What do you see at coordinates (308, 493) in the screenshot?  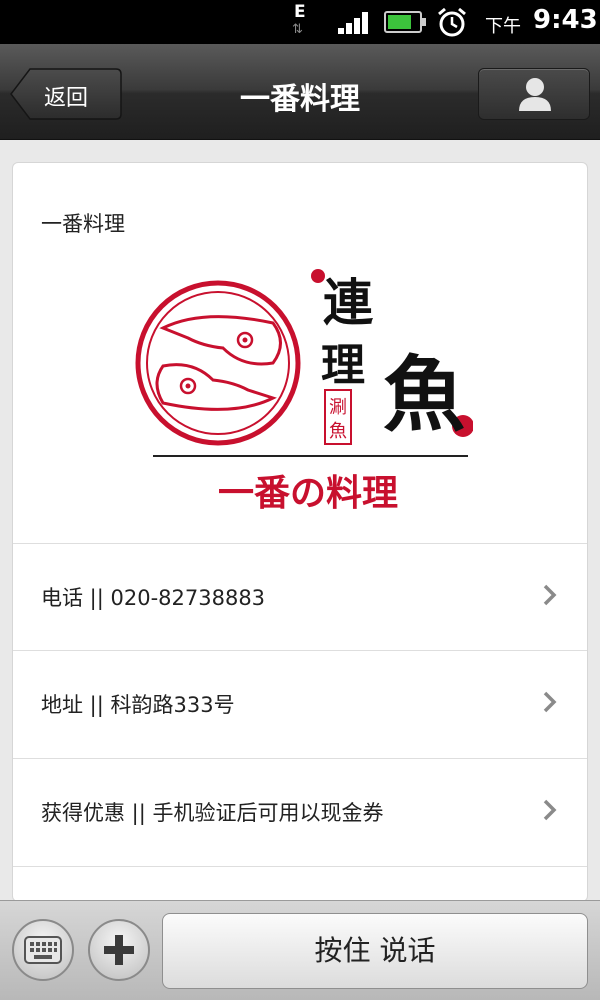 I see `logo-tagline: 一番の料理` at bounding box center [308, 493].